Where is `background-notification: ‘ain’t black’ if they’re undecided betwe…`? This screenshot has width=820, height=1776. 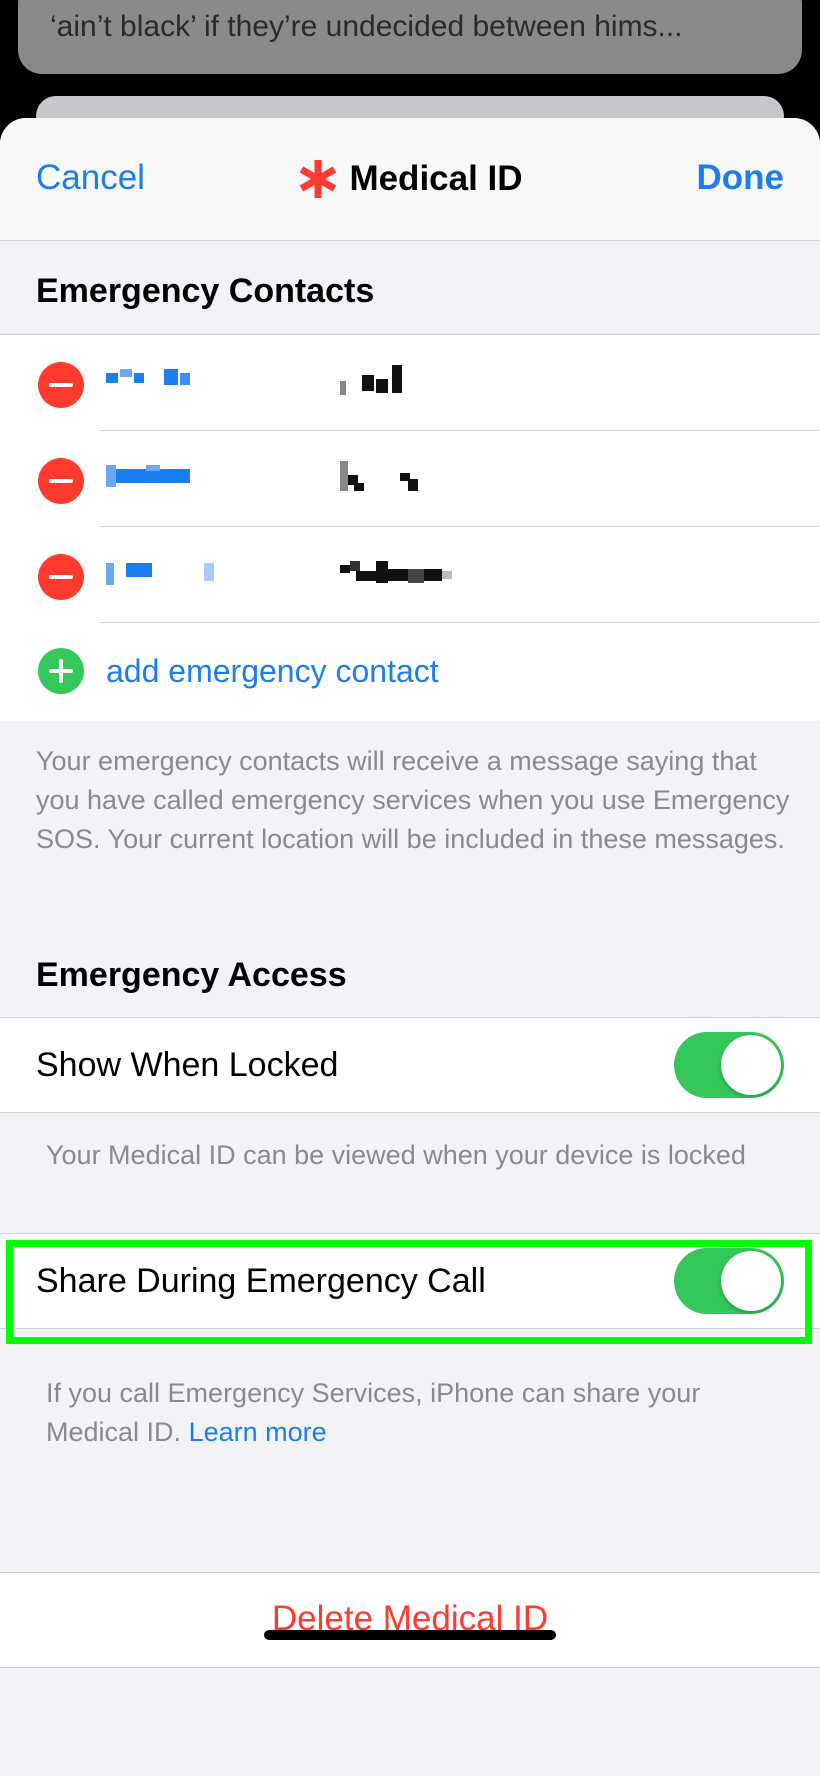
background-notification: ‘ain’t black’ if they’re undecided betwe… is located at coordinates (410, 37).